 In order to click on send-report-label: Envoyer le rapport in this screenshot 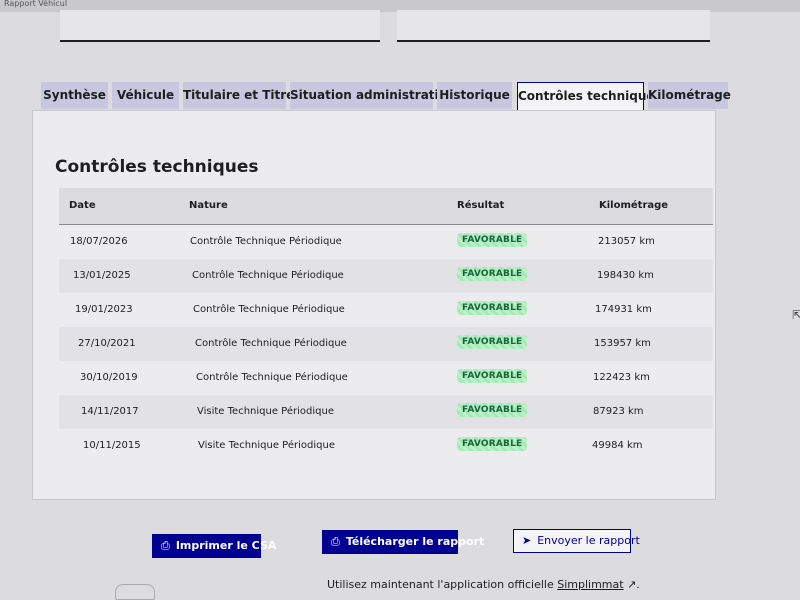, I will do `click(588, 540)`.